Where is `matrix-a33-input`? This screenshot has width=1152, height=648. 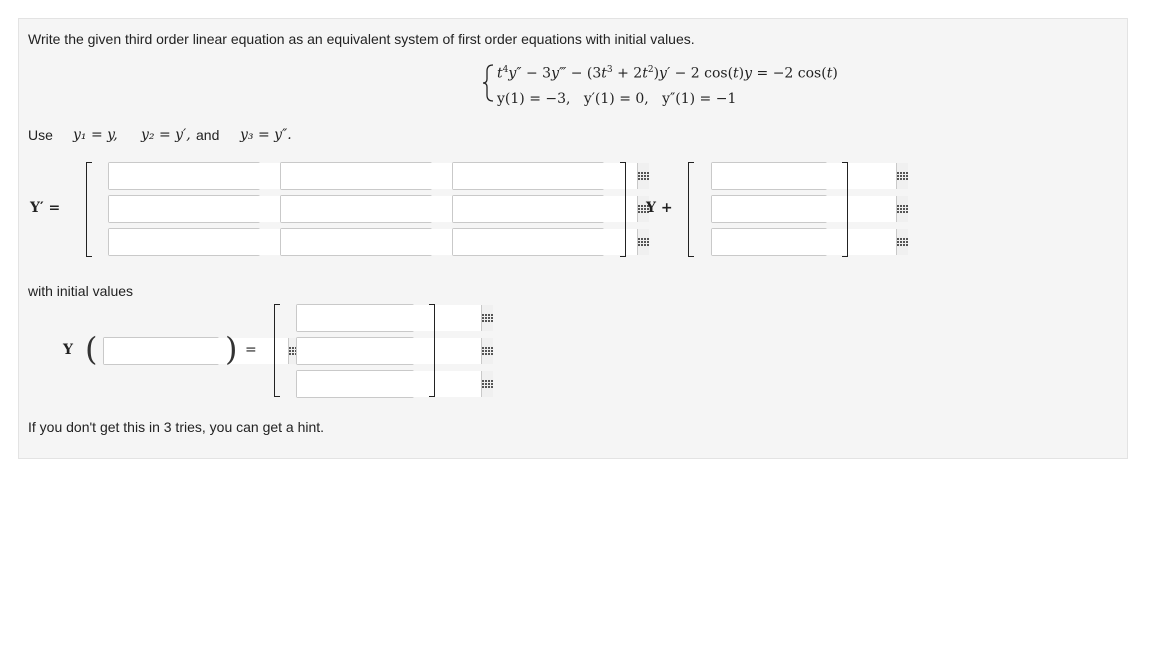 matrix-a33-input is located at coordinates (545, 242).